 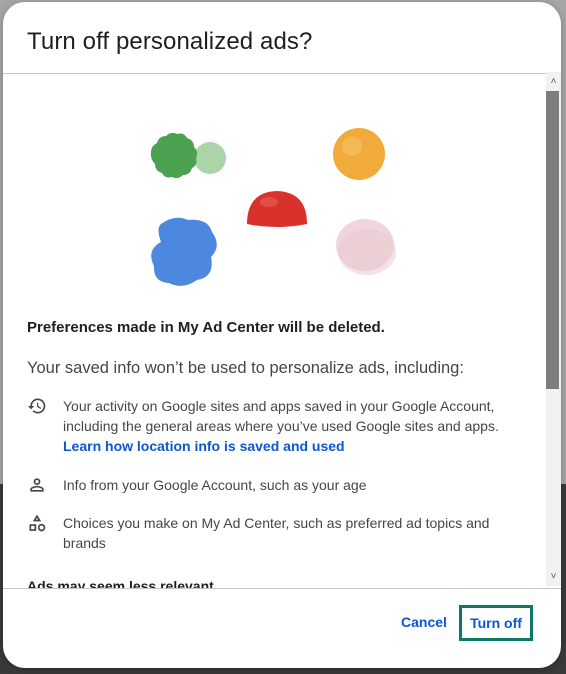 What do you see at coordinates (424, 622) in the screenshot?
I see `cancel-button: Cancel` at bounding box center [424, 622].